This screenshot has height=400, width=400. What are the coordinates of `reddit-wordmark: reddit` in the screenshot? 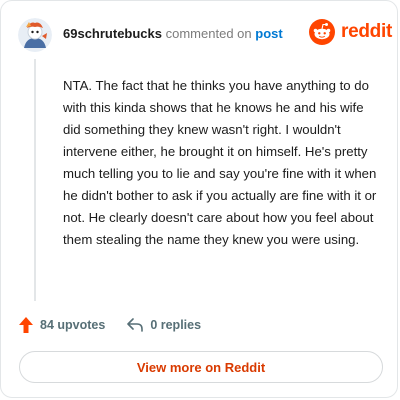 It's located at (366, 31).